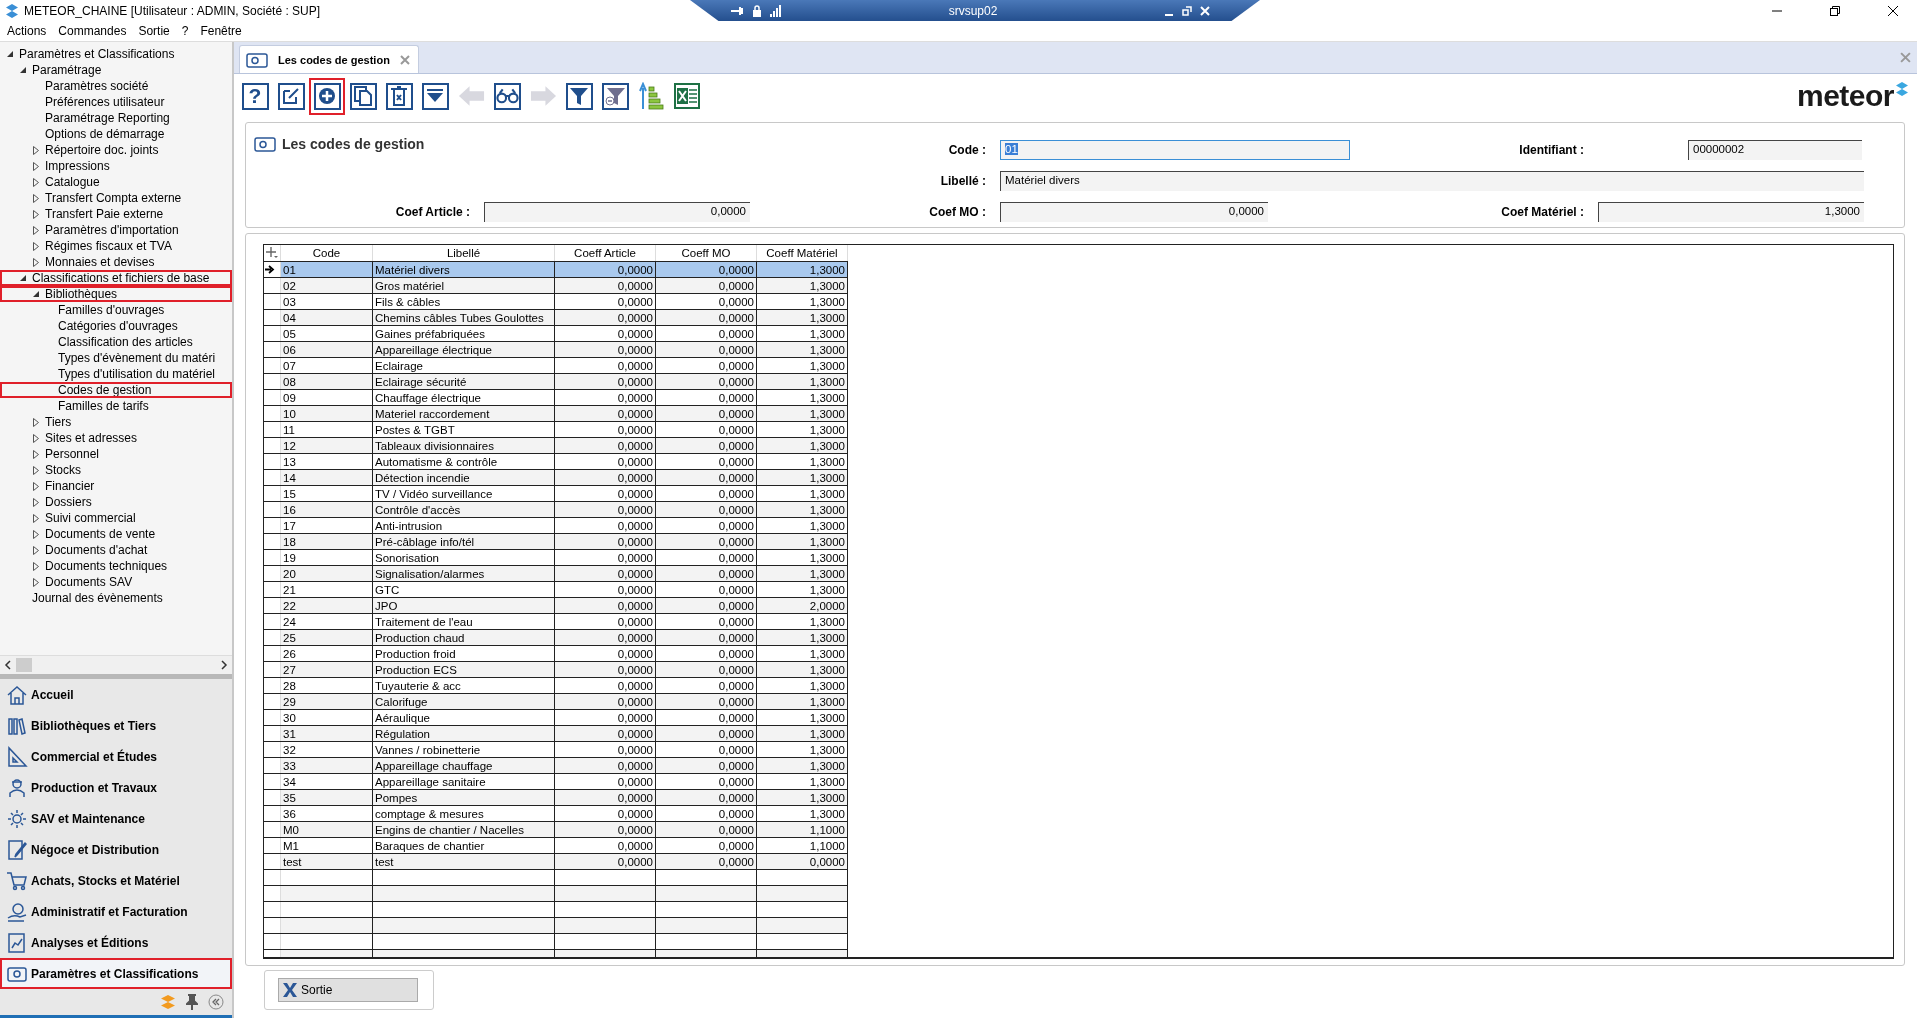  What do you see at coordinates (116, 246) in the screenshot?
I see `tree-item: Régimes fiscaux et TVA` at bounding box center [116, 246].